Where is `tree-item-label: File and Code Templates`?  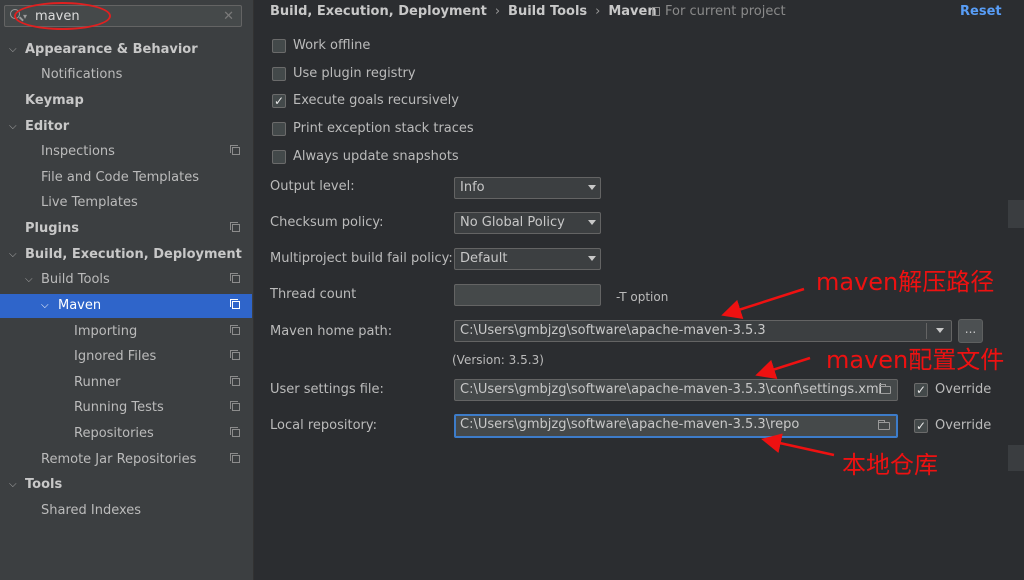 tree-item-label: File and Code Templates is located at coordinates (120, 177).